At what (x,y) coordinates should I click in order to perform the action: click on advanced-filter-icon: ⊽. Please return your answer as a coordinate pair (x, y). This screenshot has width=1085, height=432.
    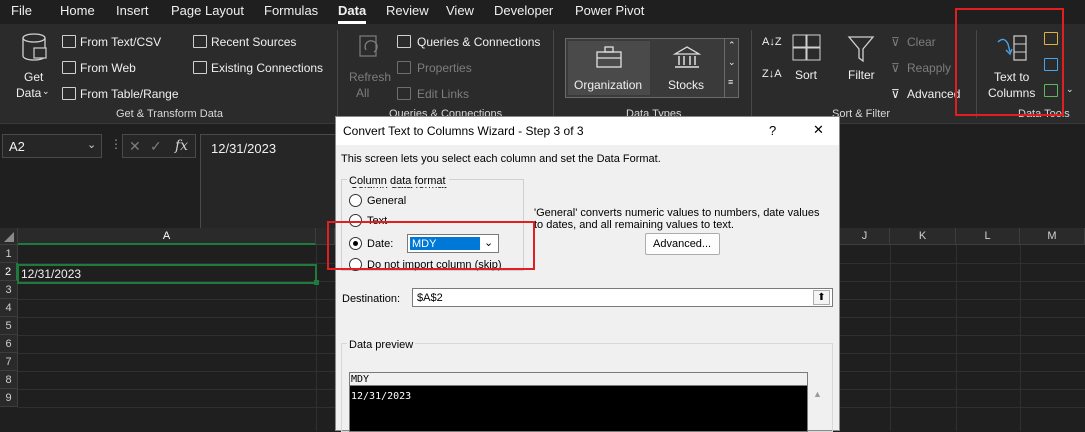
    Looking at the image, I should click on (895, 94).